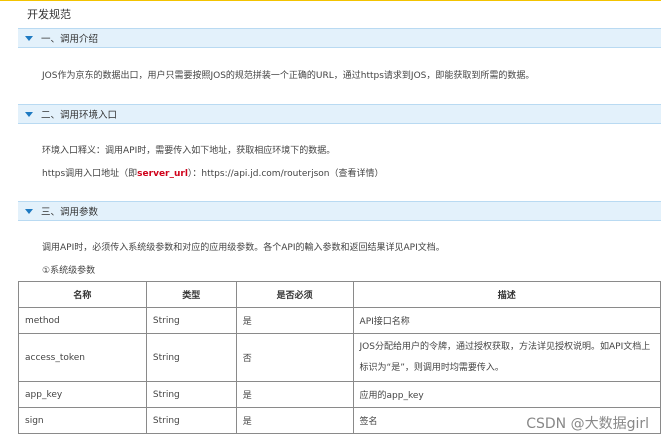 The height and width of the screenshot is (439, 661). What do you see at coordinates (82, 394) in the screenshot?
I see `param-name: app_key` at bounding box center [82, 394].